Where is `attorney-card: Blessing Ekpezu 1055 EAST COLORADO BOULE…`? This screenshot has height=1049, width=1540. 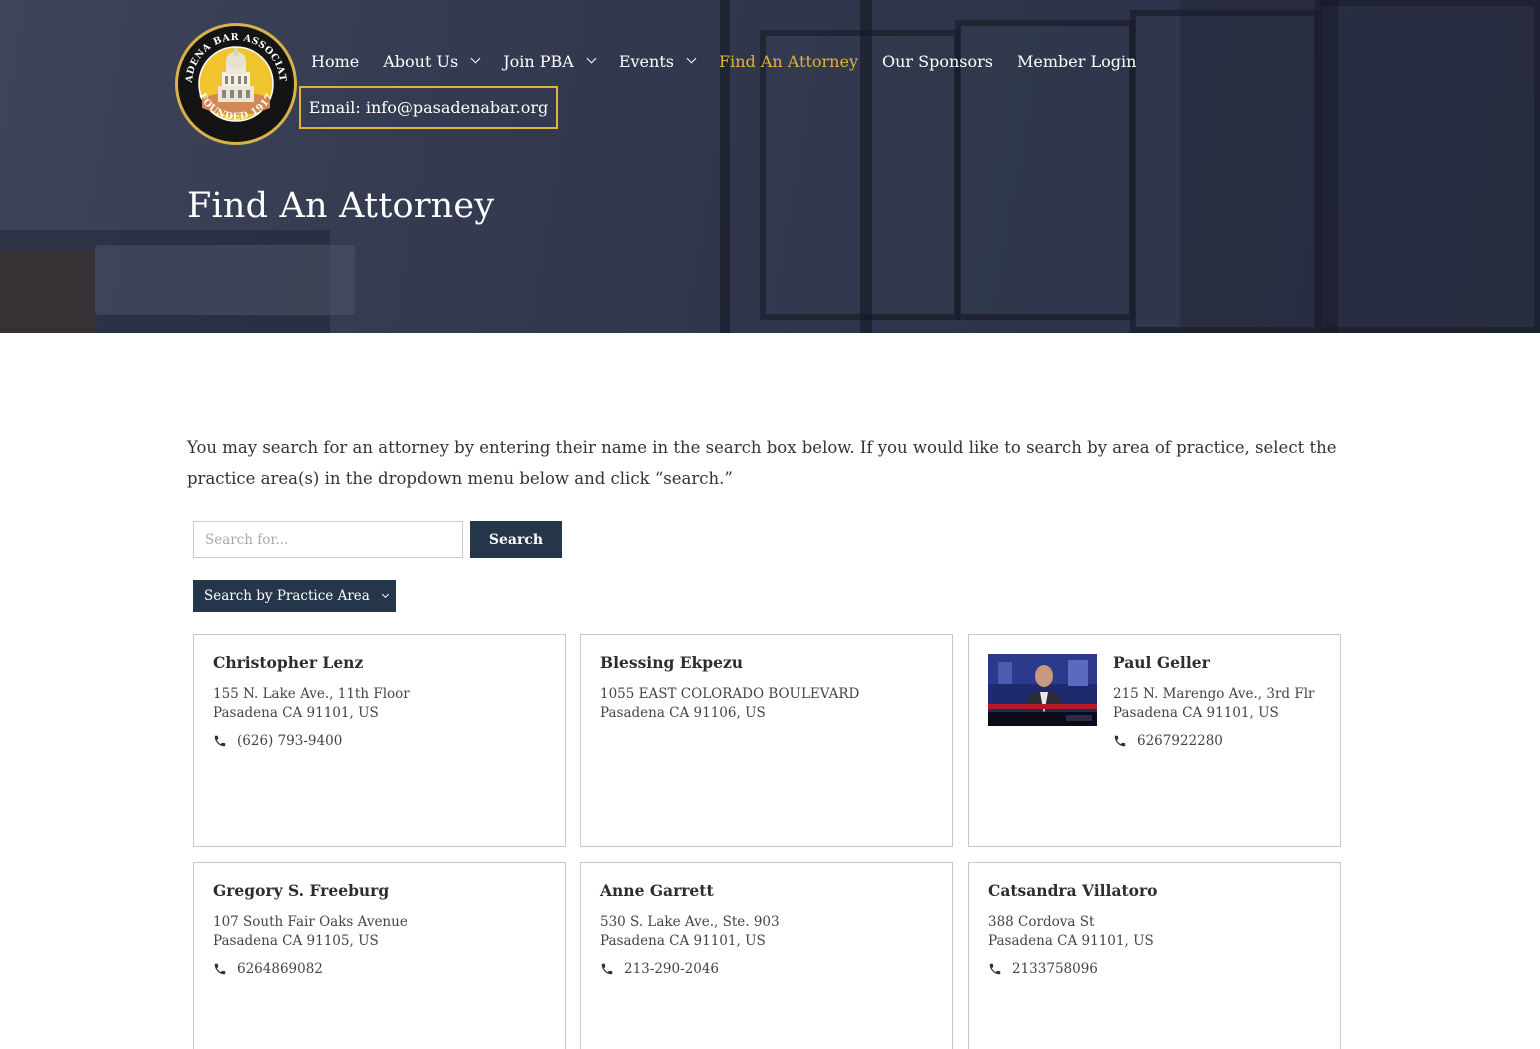
attorney-card: Blessing Ekpezu 1055 EAST COLORADO BOULE… is located at coordinates (766, 740).